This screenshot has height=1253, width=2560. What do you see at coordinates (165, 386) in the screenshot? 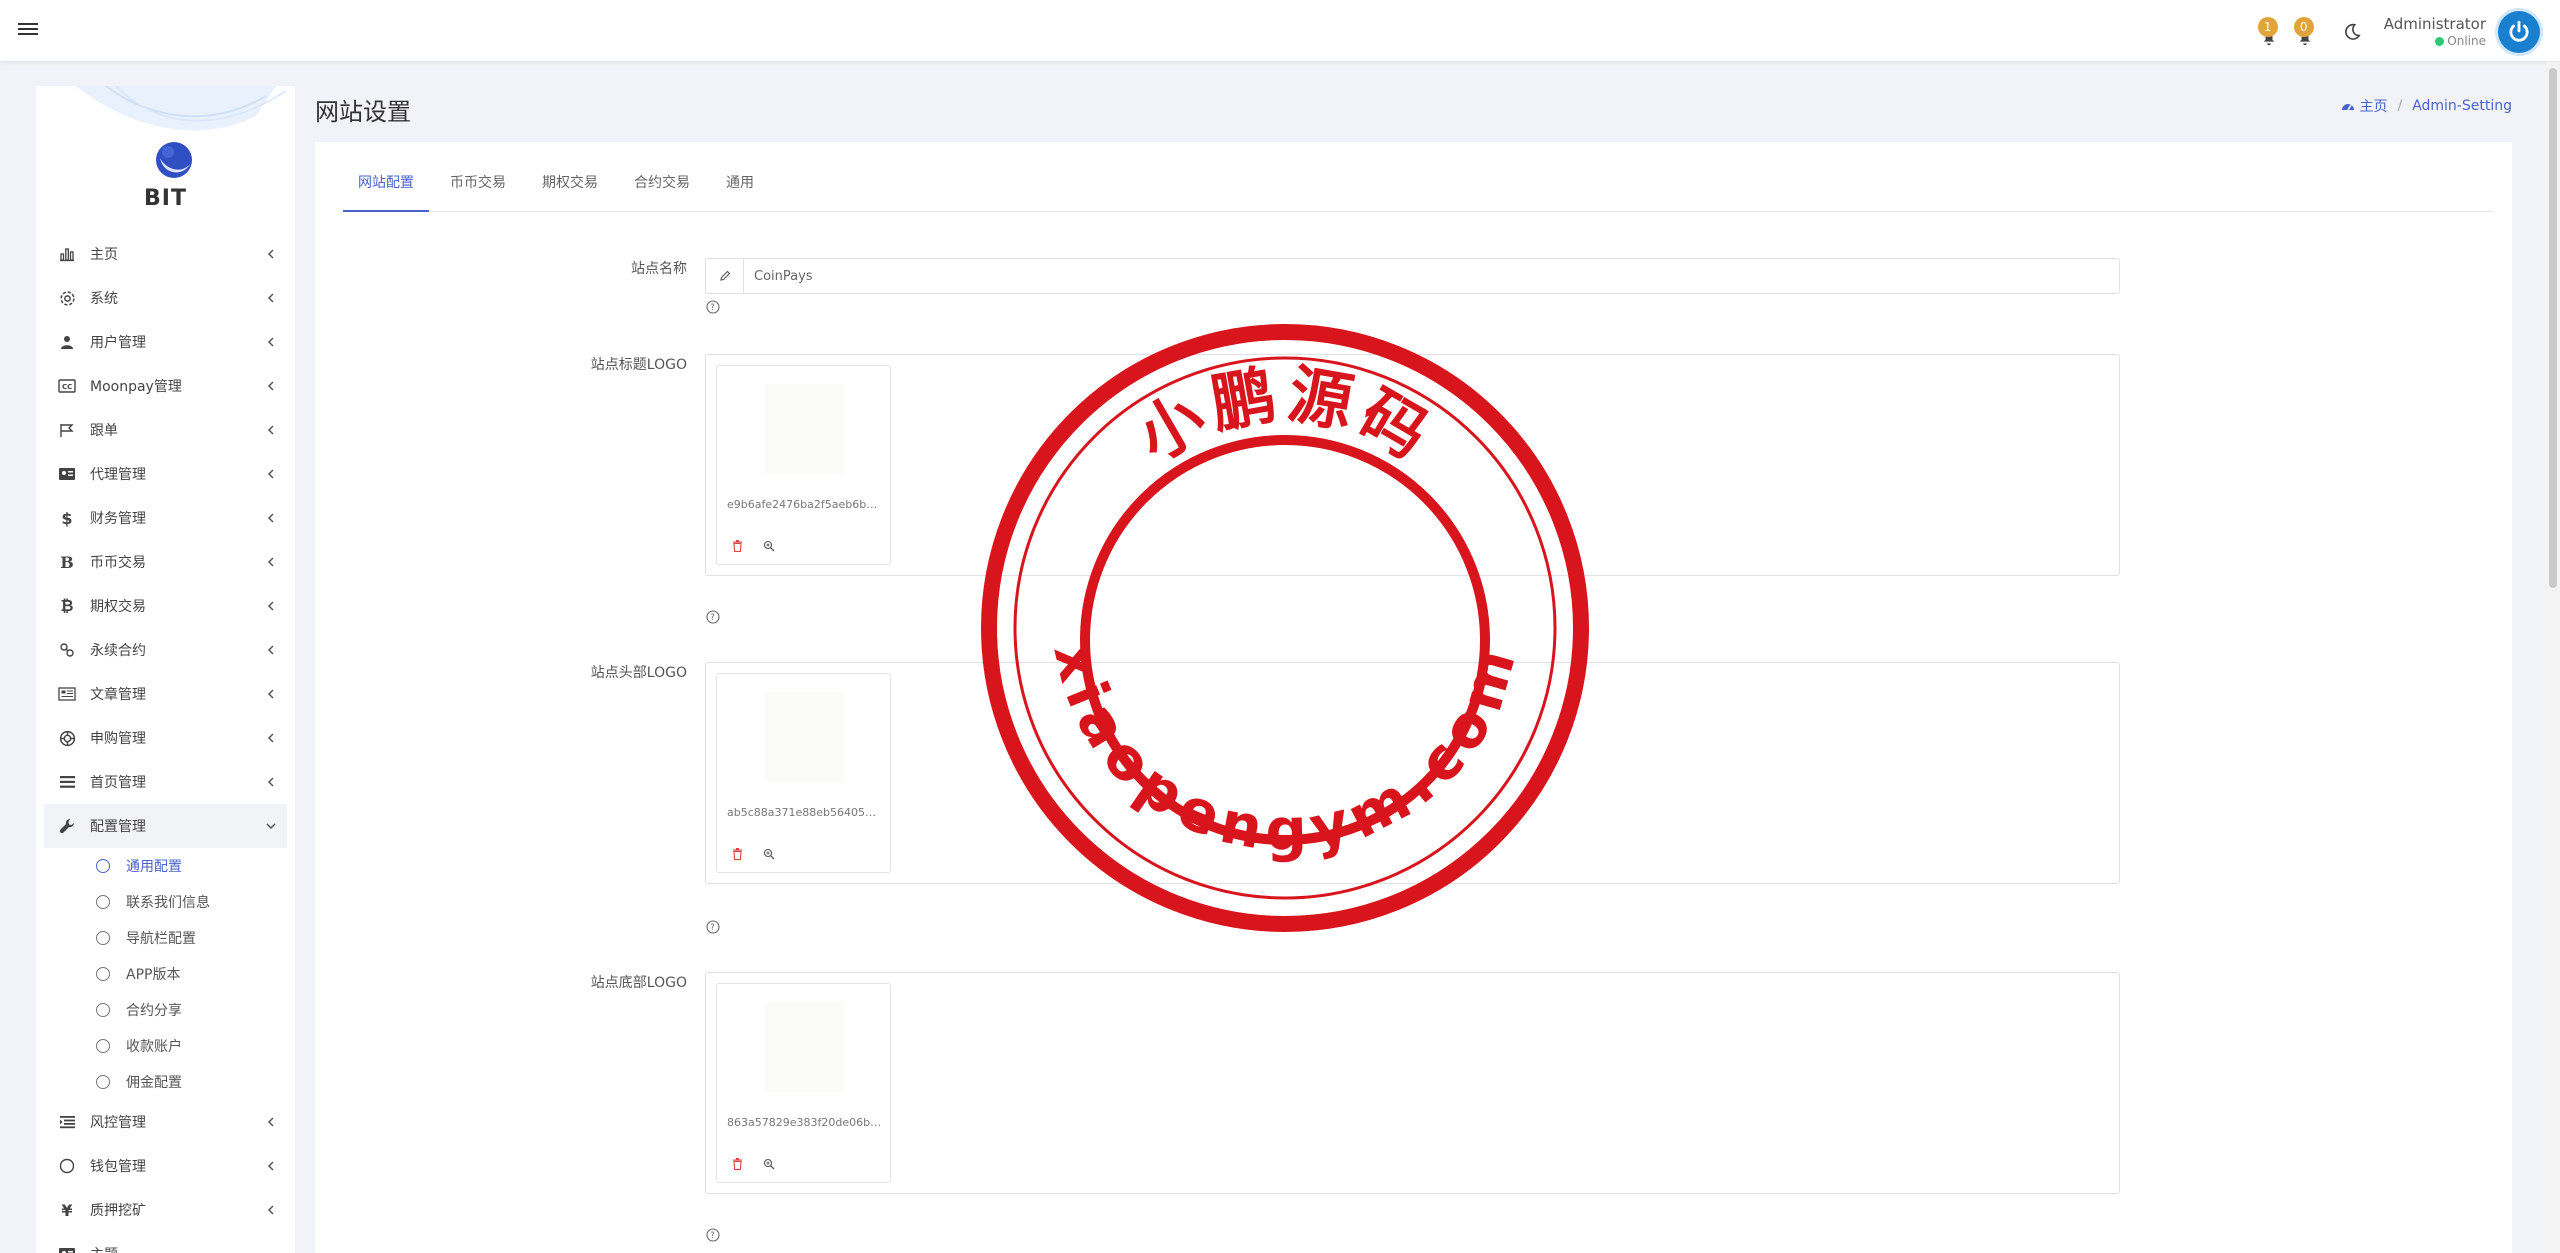
I see `sidebar-item-moonpay: CC Moonpay管理` at bounding box center [165, 386].